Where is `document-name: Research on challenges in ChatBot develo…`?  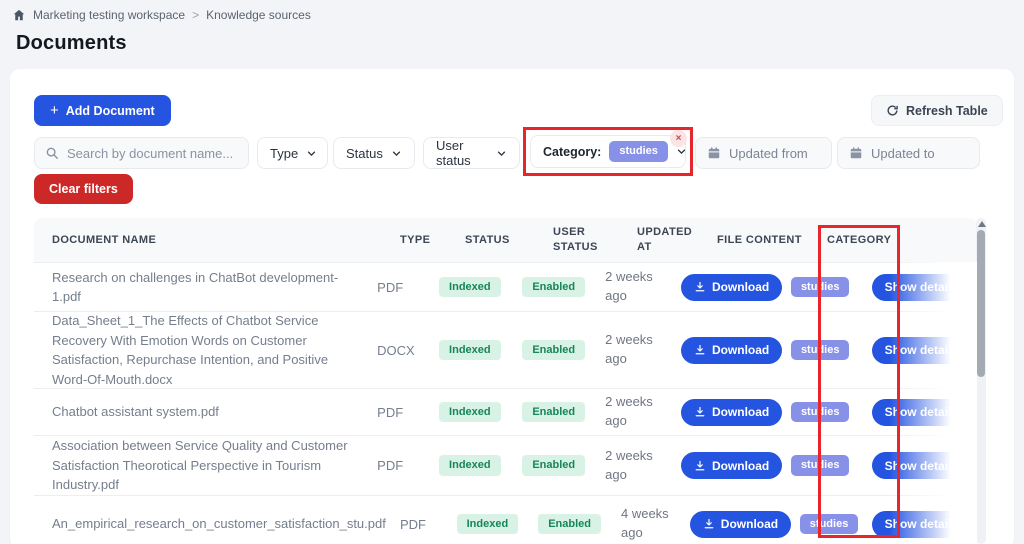 document-name: Research on challenges in ChatBot develo… is located at coordinates (195, 287).